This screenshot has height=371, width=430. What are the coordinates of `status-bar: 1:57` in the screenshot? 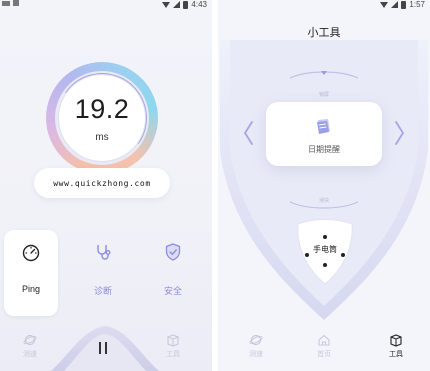 It's located at (324, 6).